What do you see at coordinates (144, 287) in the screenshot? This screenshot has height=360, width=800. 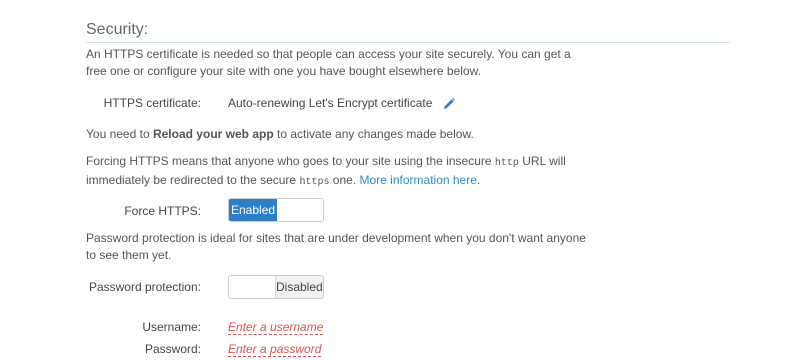 I see `password-protection-label: Password protection:` at bounding box center [144, 287].